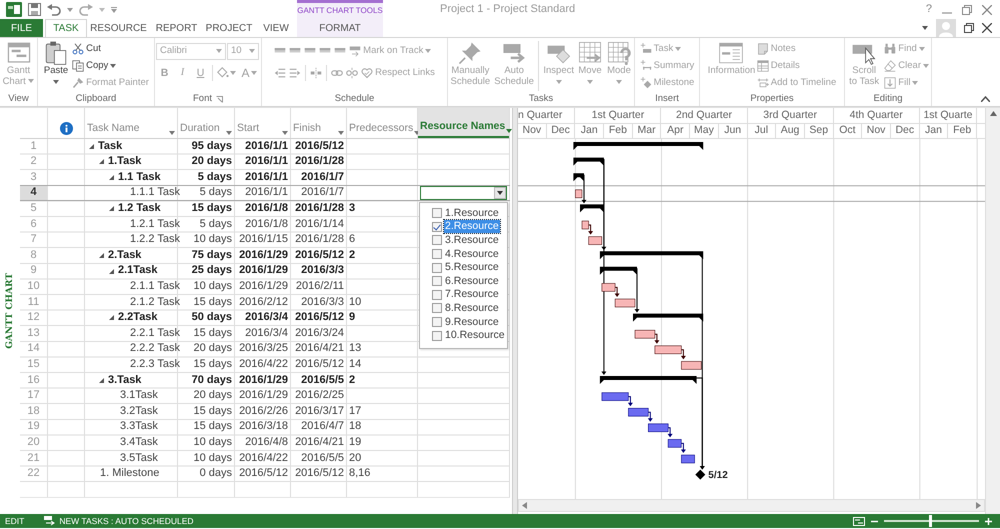 The width and height of the screenshot is (1000, 529). I want to click on row-number: 13, so click(33, 333).